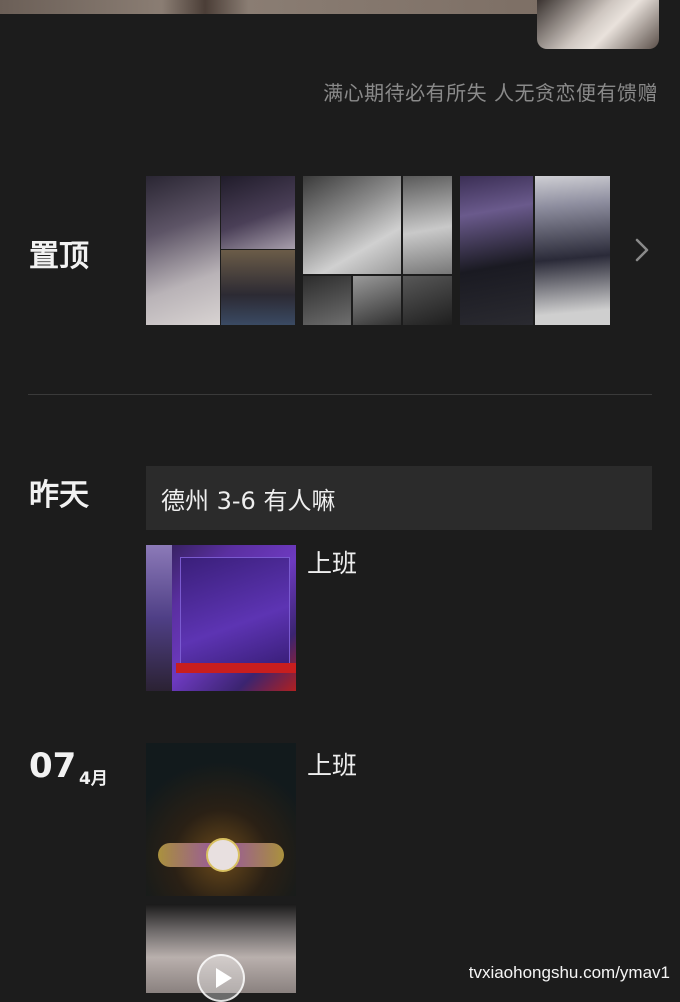 This screenshot has width=680, height=1002. Describe the element at coordinates (53, 766) in the screenshot. I see `date-day: 07` at that location.